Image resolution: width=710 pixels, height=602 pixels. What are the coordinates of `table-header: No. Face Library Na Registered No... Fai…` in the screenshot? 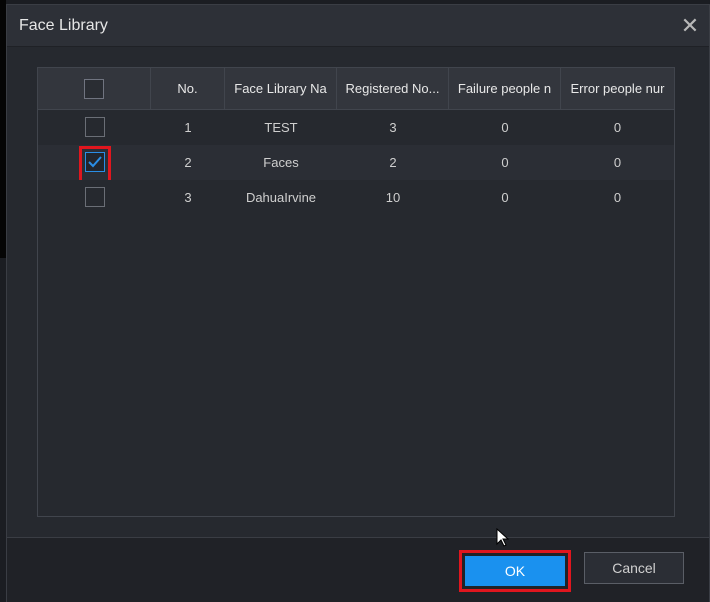 It's located at (356, 89).